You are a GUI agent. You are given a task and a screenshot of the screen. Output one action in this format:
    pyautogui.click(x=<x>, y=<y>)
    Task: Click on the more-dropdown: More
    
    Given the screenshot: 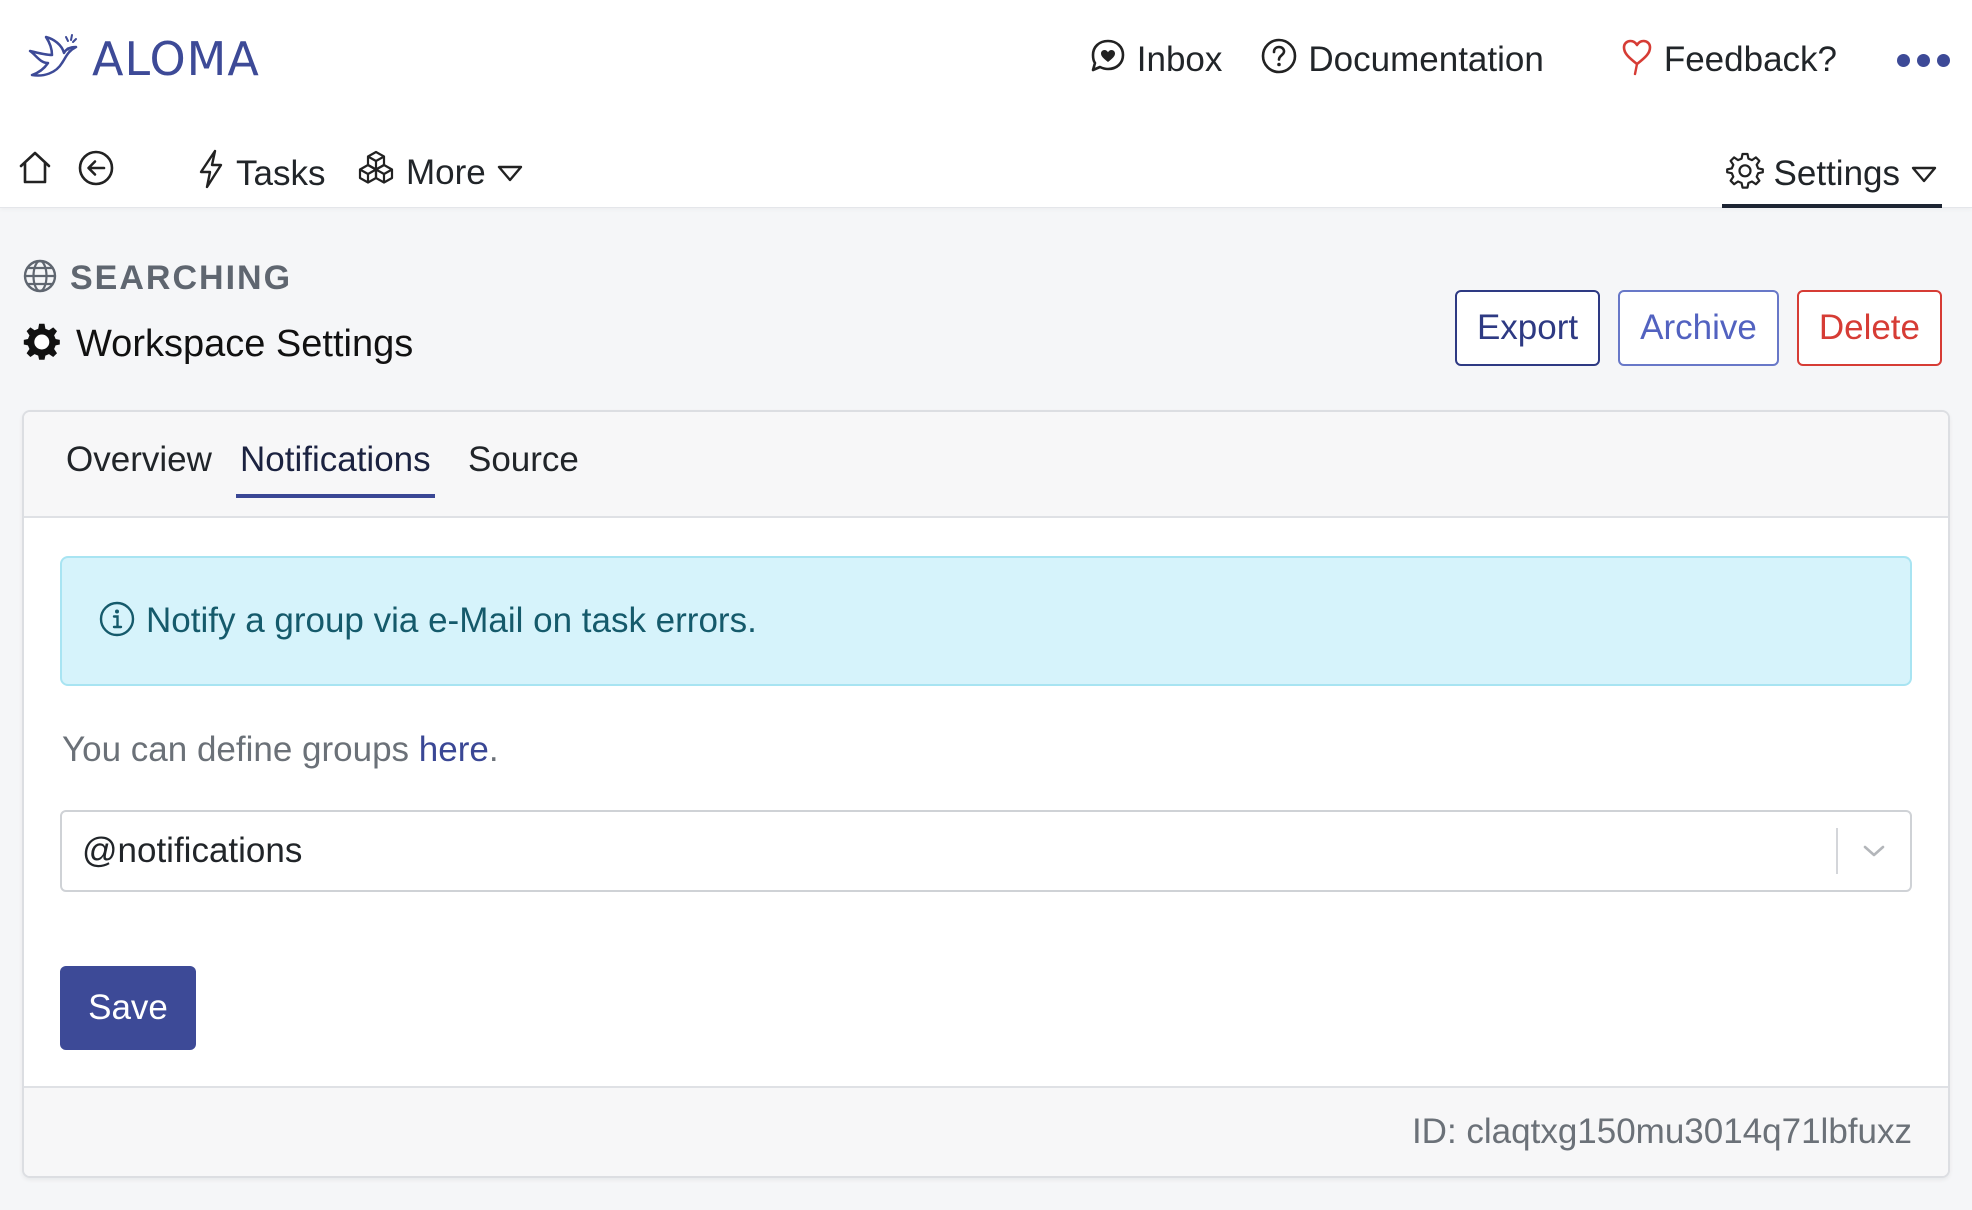 What is the action you would take?
    pyautogui.click(x=440, y=172)
    